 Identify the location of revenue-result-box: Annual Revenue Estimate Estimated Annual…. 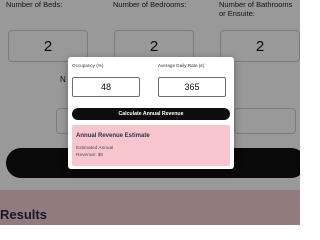
(151, 145).